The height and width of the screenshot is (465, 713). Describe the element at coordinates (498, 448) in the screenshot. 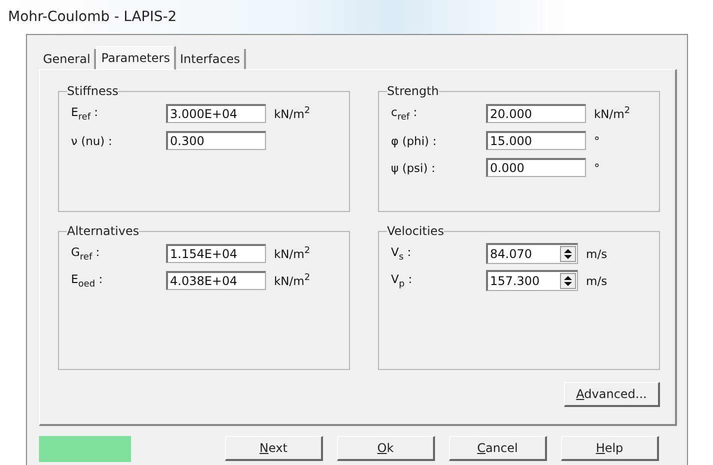

I see `dialog-button: Cancel` at that location.